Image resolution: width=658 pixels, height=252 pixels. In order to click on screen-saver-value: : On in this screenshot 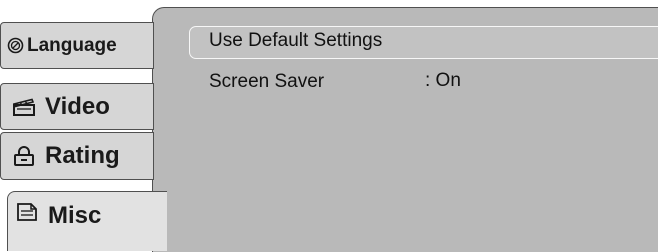, I will do `click(443, 81)`.